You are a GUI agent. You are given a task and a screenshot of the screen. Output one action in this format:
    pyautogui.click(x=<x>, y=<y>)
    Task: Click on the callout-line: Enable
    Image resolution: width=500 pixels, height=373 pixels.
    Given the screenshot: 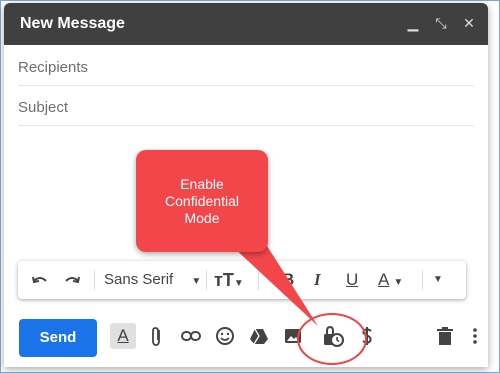 What is the action you would take?
    pyautogui.click(x=202, y=184)
    